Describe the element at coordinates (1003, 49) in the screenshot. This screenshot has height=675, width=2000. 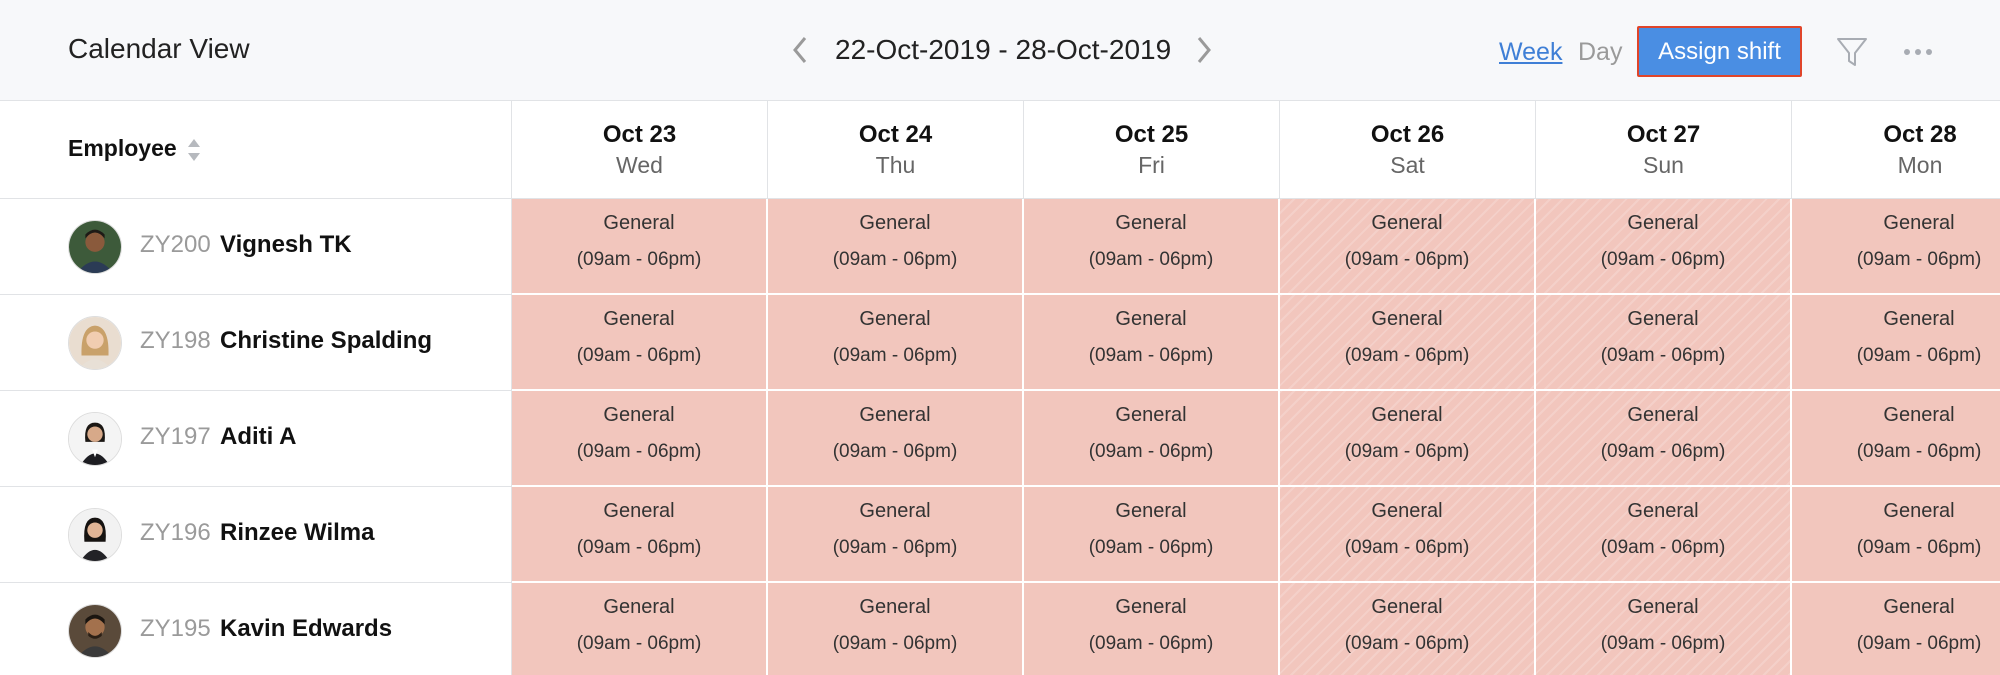
I see `date-range-label: 22-Oct-2019 - 28-Oct-2019` at that location.